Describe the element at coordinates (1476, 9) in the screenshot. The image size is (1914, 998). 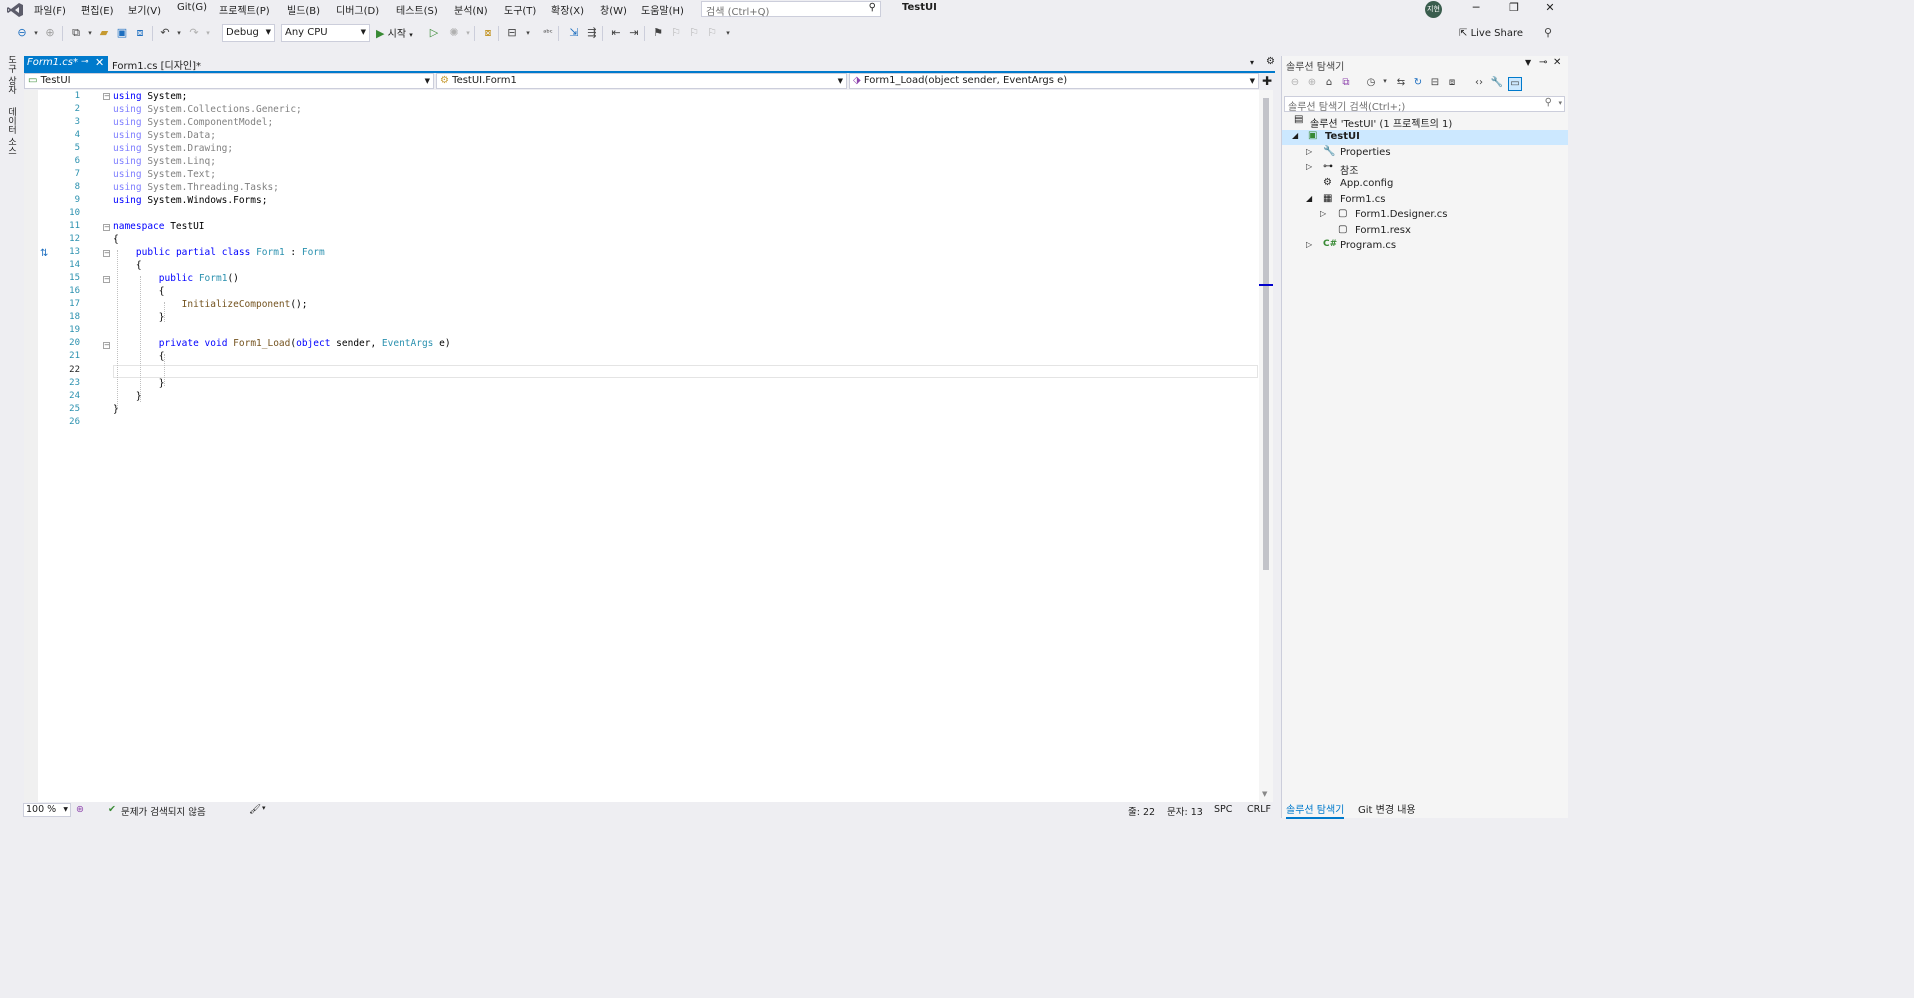
I see `minimize-icon: ─` at that location.